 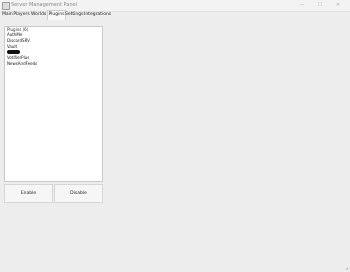 What do you see at coordinates (21, 15) in the screenshot?
I see `tab-players: Players` at bounding box center [21, 15].